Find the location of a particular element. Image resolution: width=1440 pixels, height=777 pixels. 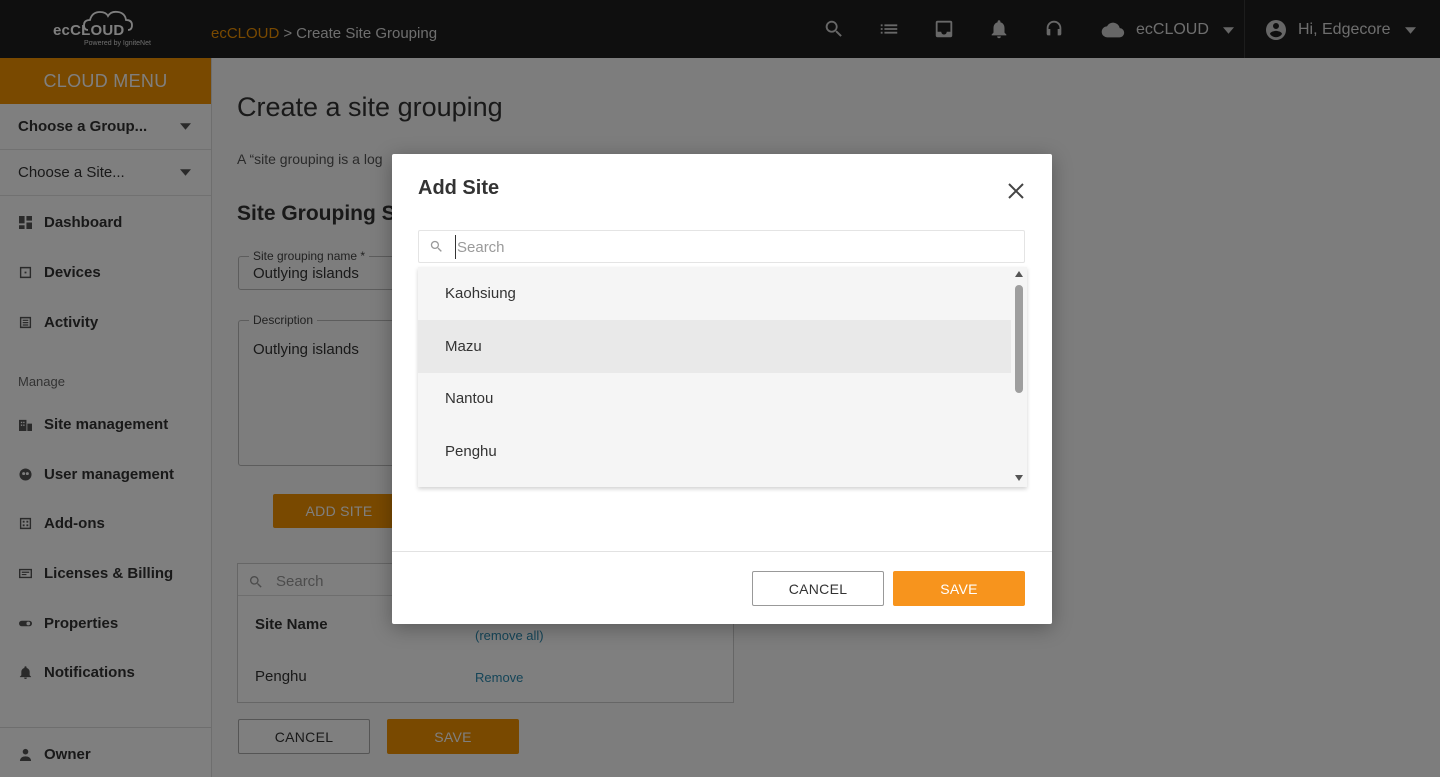

site-search-input is located at coordinates (735, 247).